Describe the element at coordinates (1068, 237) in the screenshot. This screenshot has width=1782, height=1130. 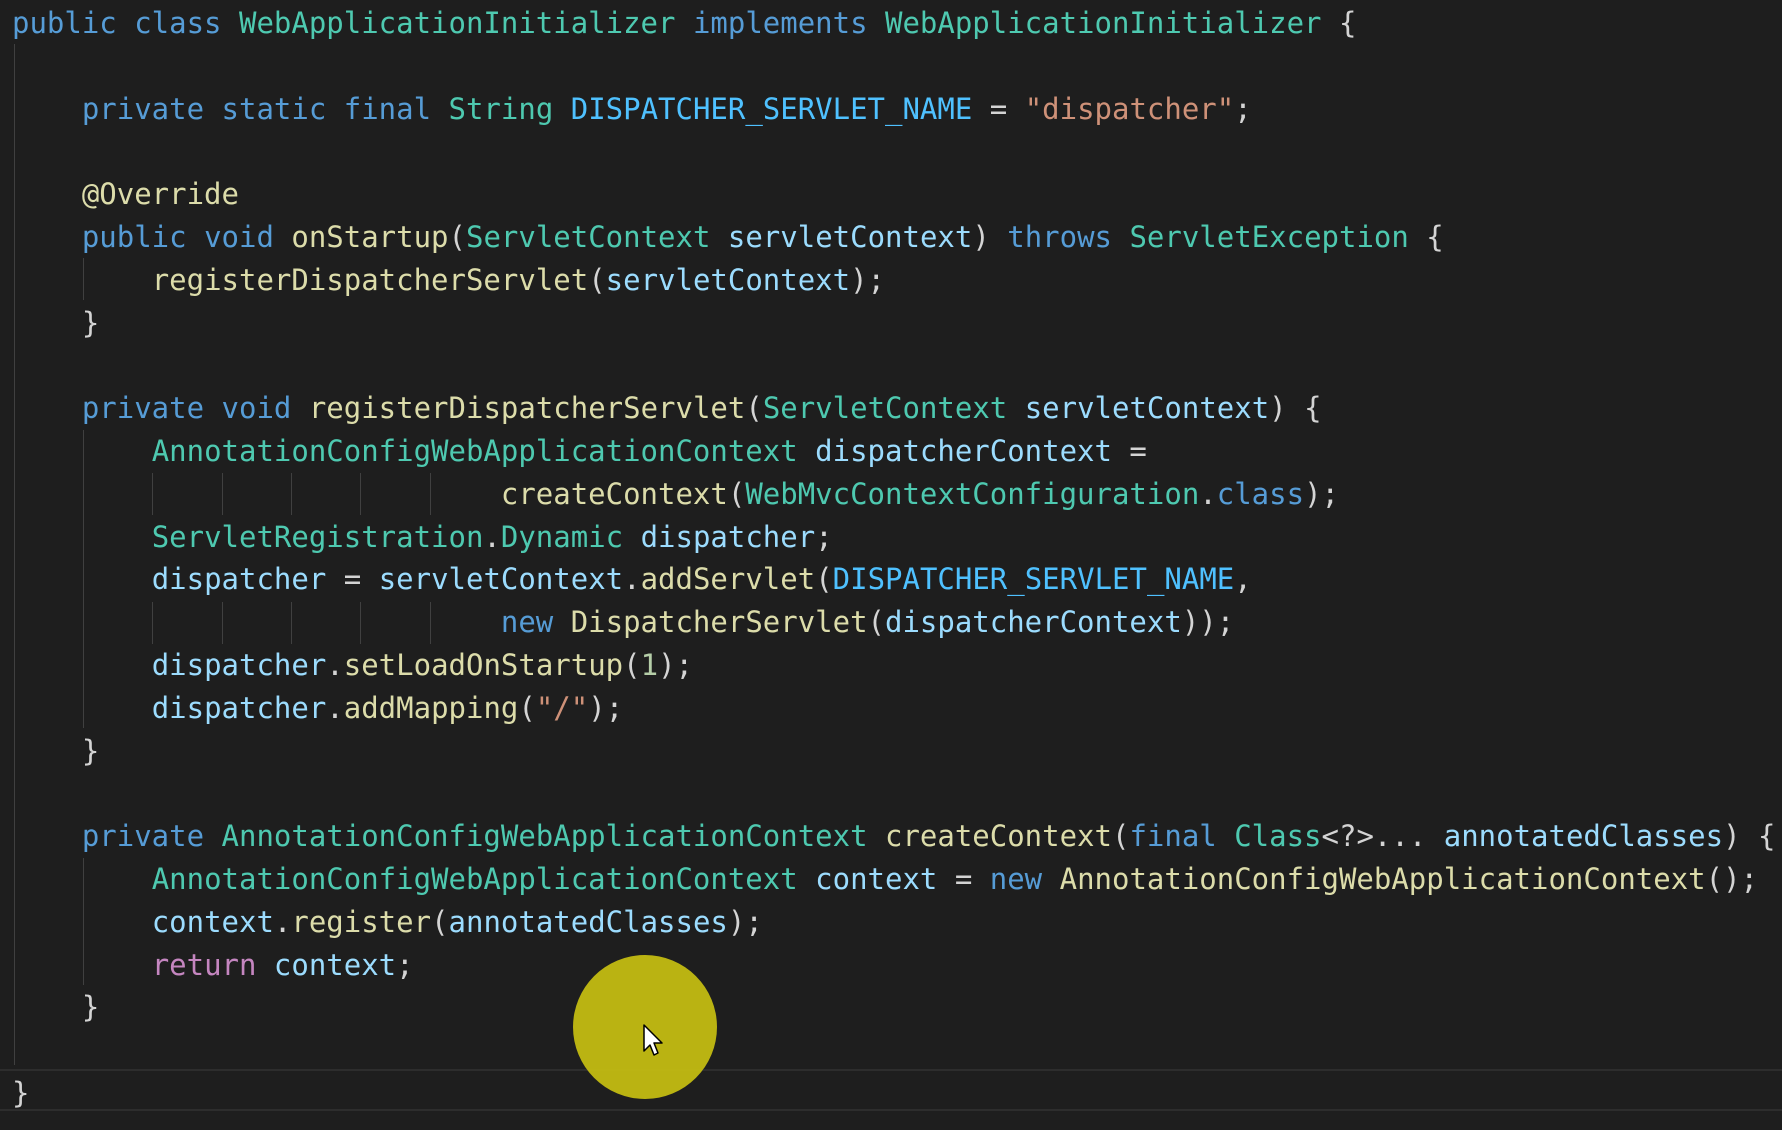
I see `code-token: throws` at that location.